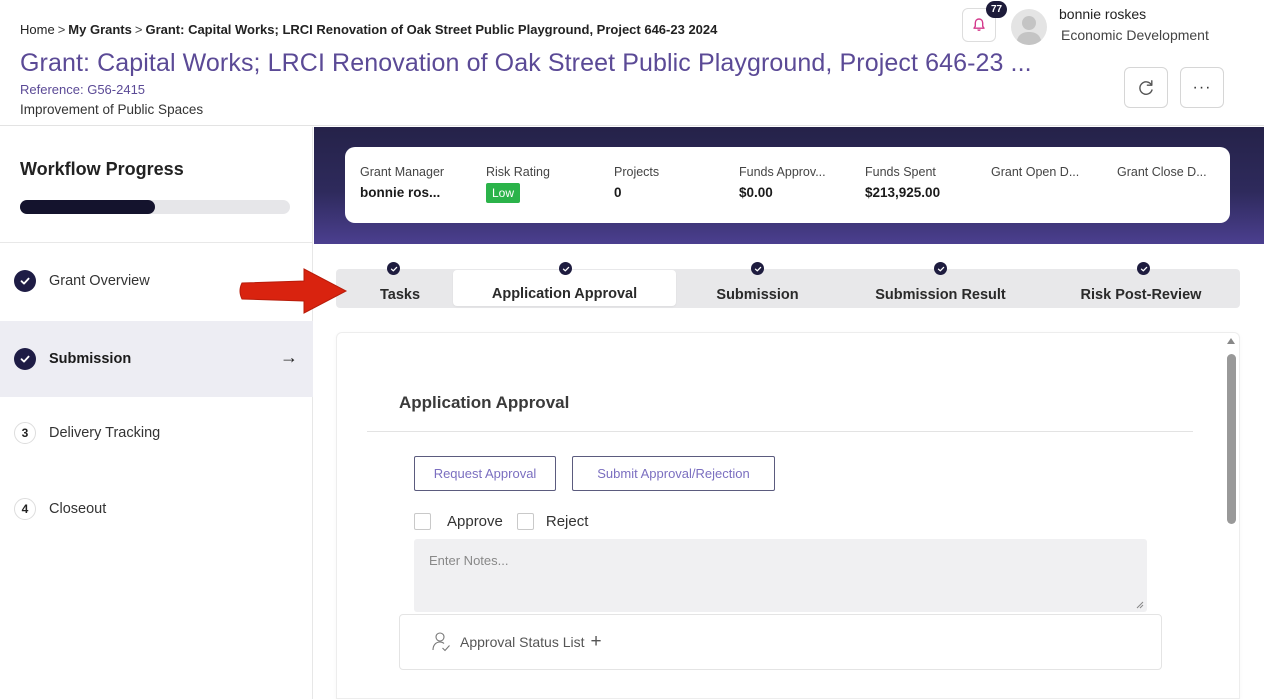 The image size is (1264, 699). Describe the element at coordinates (422, 521) in the screenshot. I see `approve-checkbox` at that location.